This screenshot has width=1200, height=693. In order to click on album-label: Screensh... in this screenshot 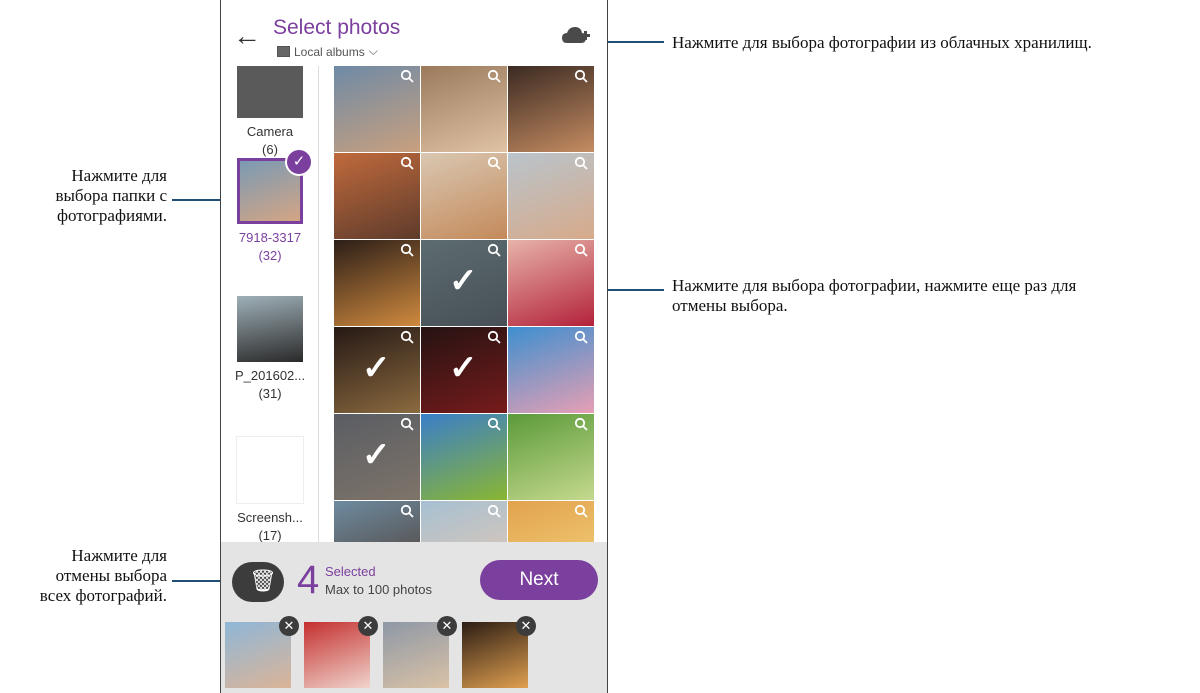, I will do `click(270, 517)`.